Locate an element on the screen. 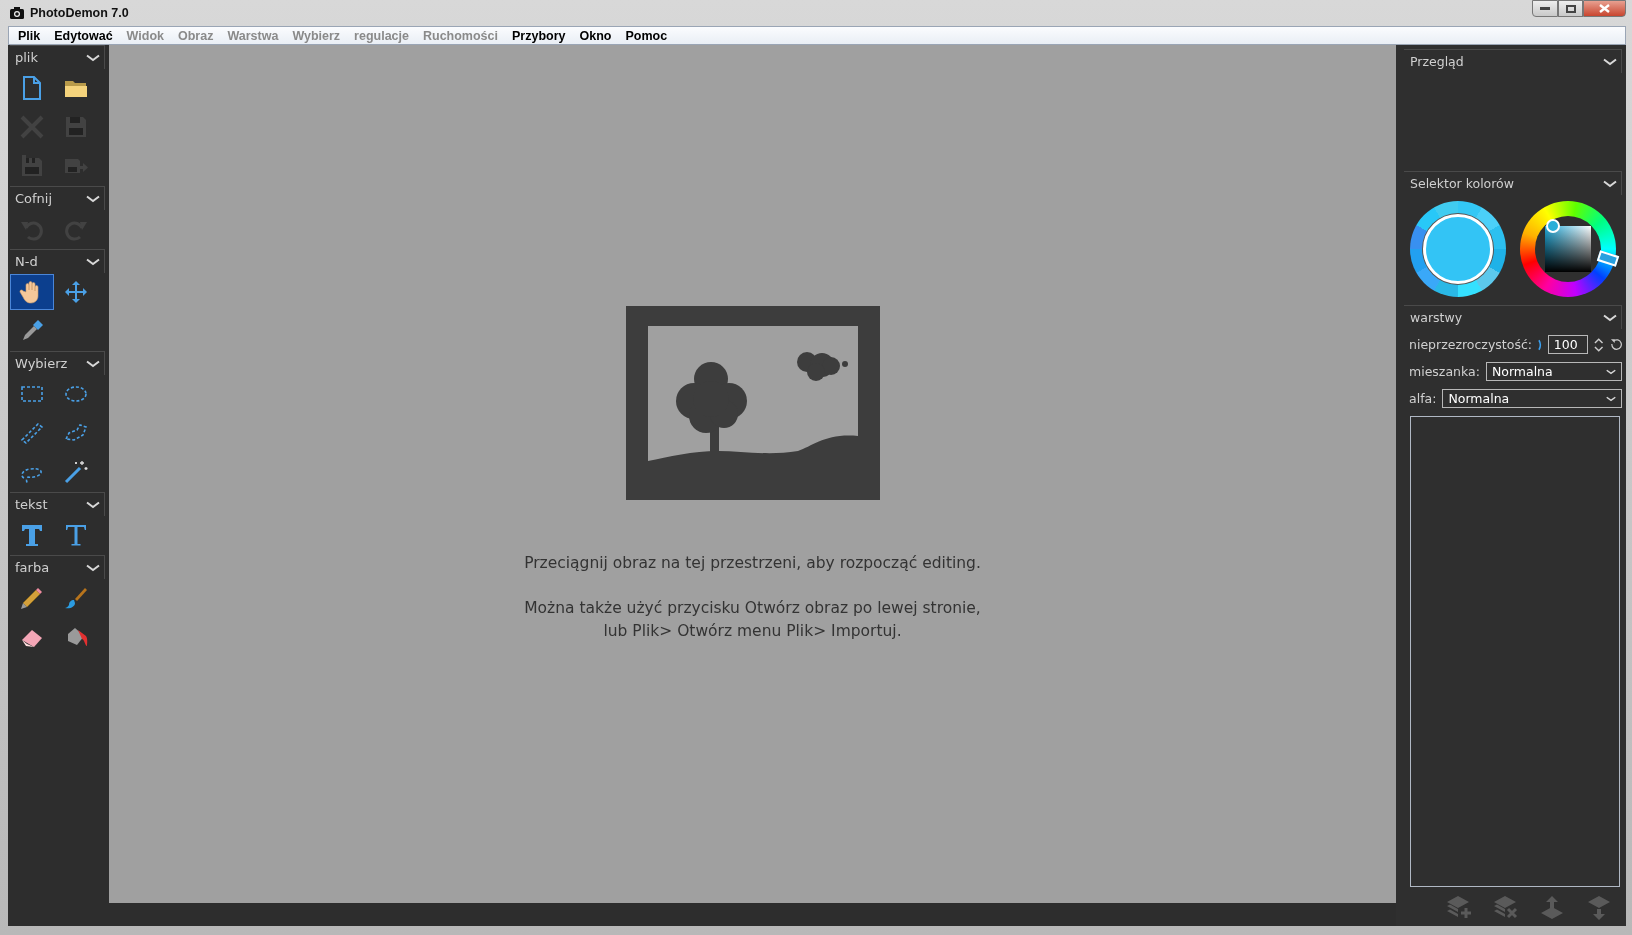  maximize-button is located at coordinates (1570, 8).